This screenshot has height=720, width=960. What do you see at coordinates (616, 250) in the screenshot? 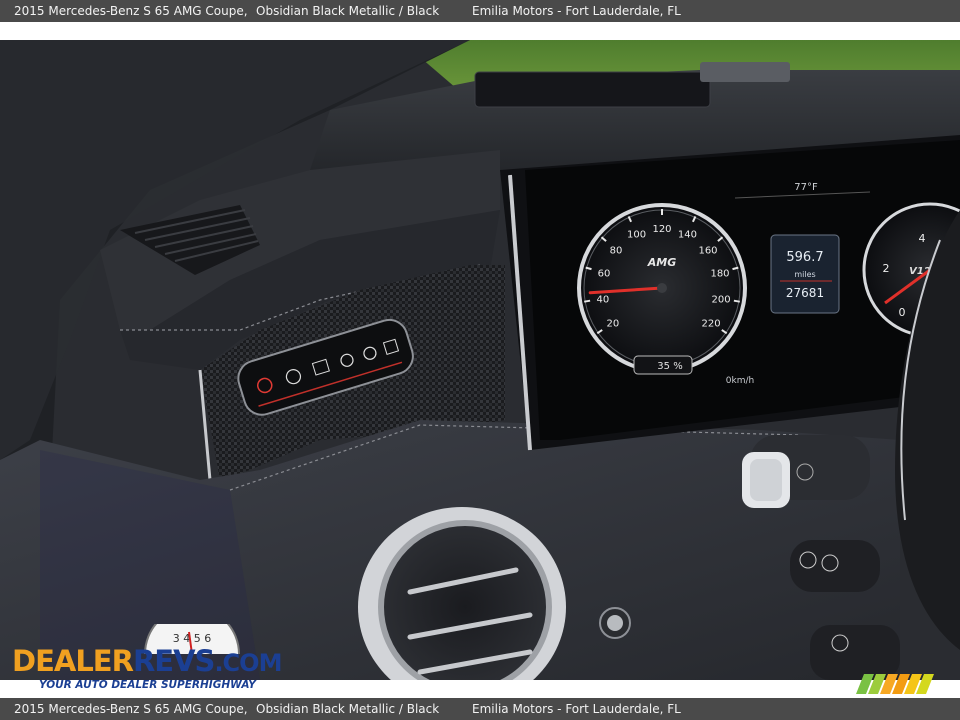
I see `speed-tick-label: 80` at bounding box center [616, 250].